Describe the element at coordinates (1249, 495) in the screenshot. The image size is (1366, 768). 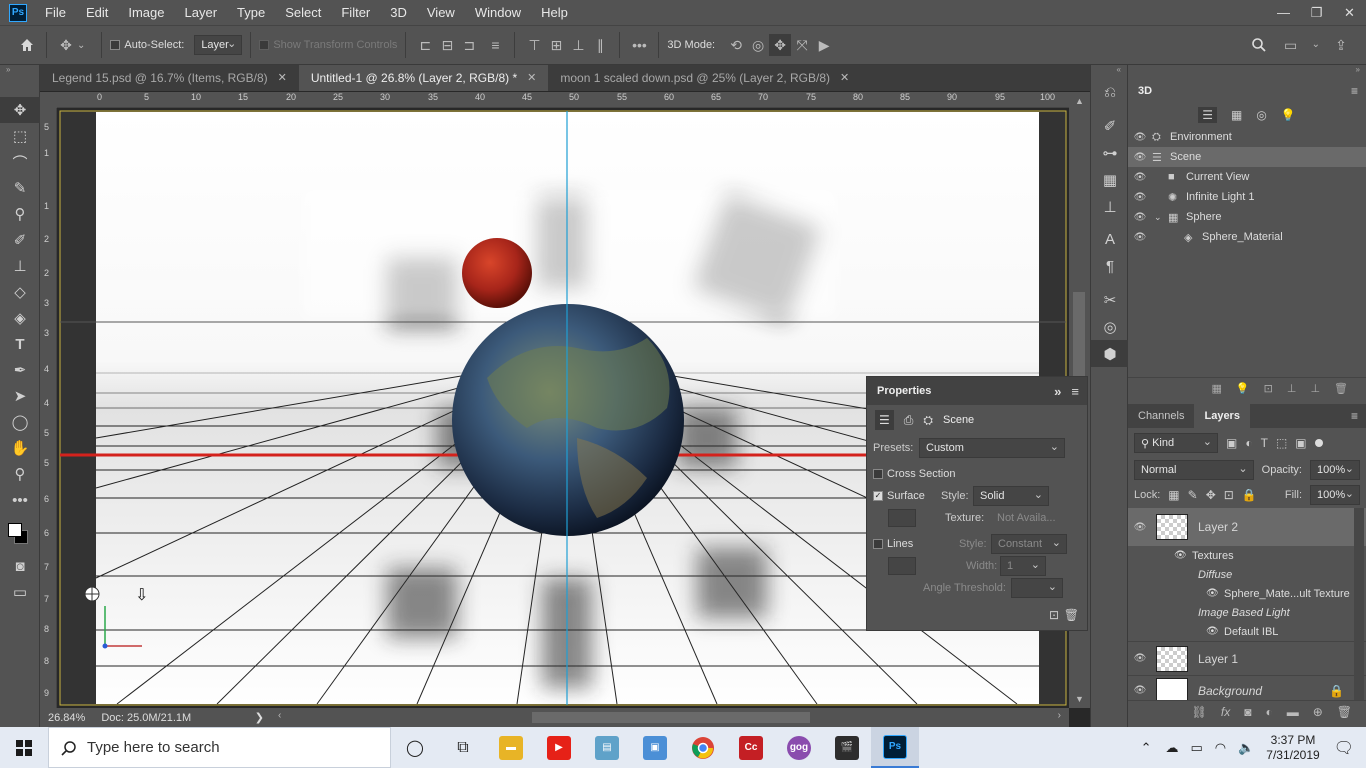
I see `lock-all-icon: 🔒` at that location.